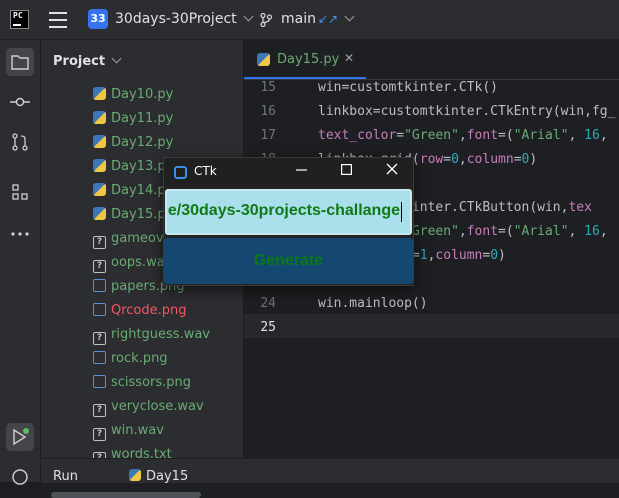 This screenshot has height=498, width=619. I want to click on line-number: 24, so click(268, 303).